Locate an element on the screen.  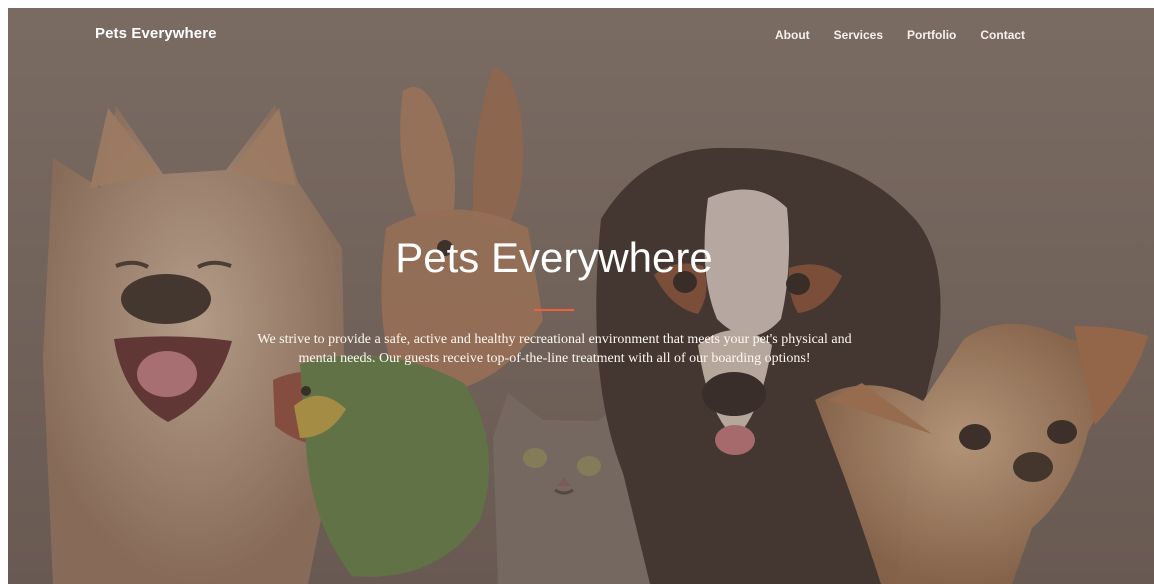
nav-link-portfolio: Portfolio is located at coordinates (931, 35).